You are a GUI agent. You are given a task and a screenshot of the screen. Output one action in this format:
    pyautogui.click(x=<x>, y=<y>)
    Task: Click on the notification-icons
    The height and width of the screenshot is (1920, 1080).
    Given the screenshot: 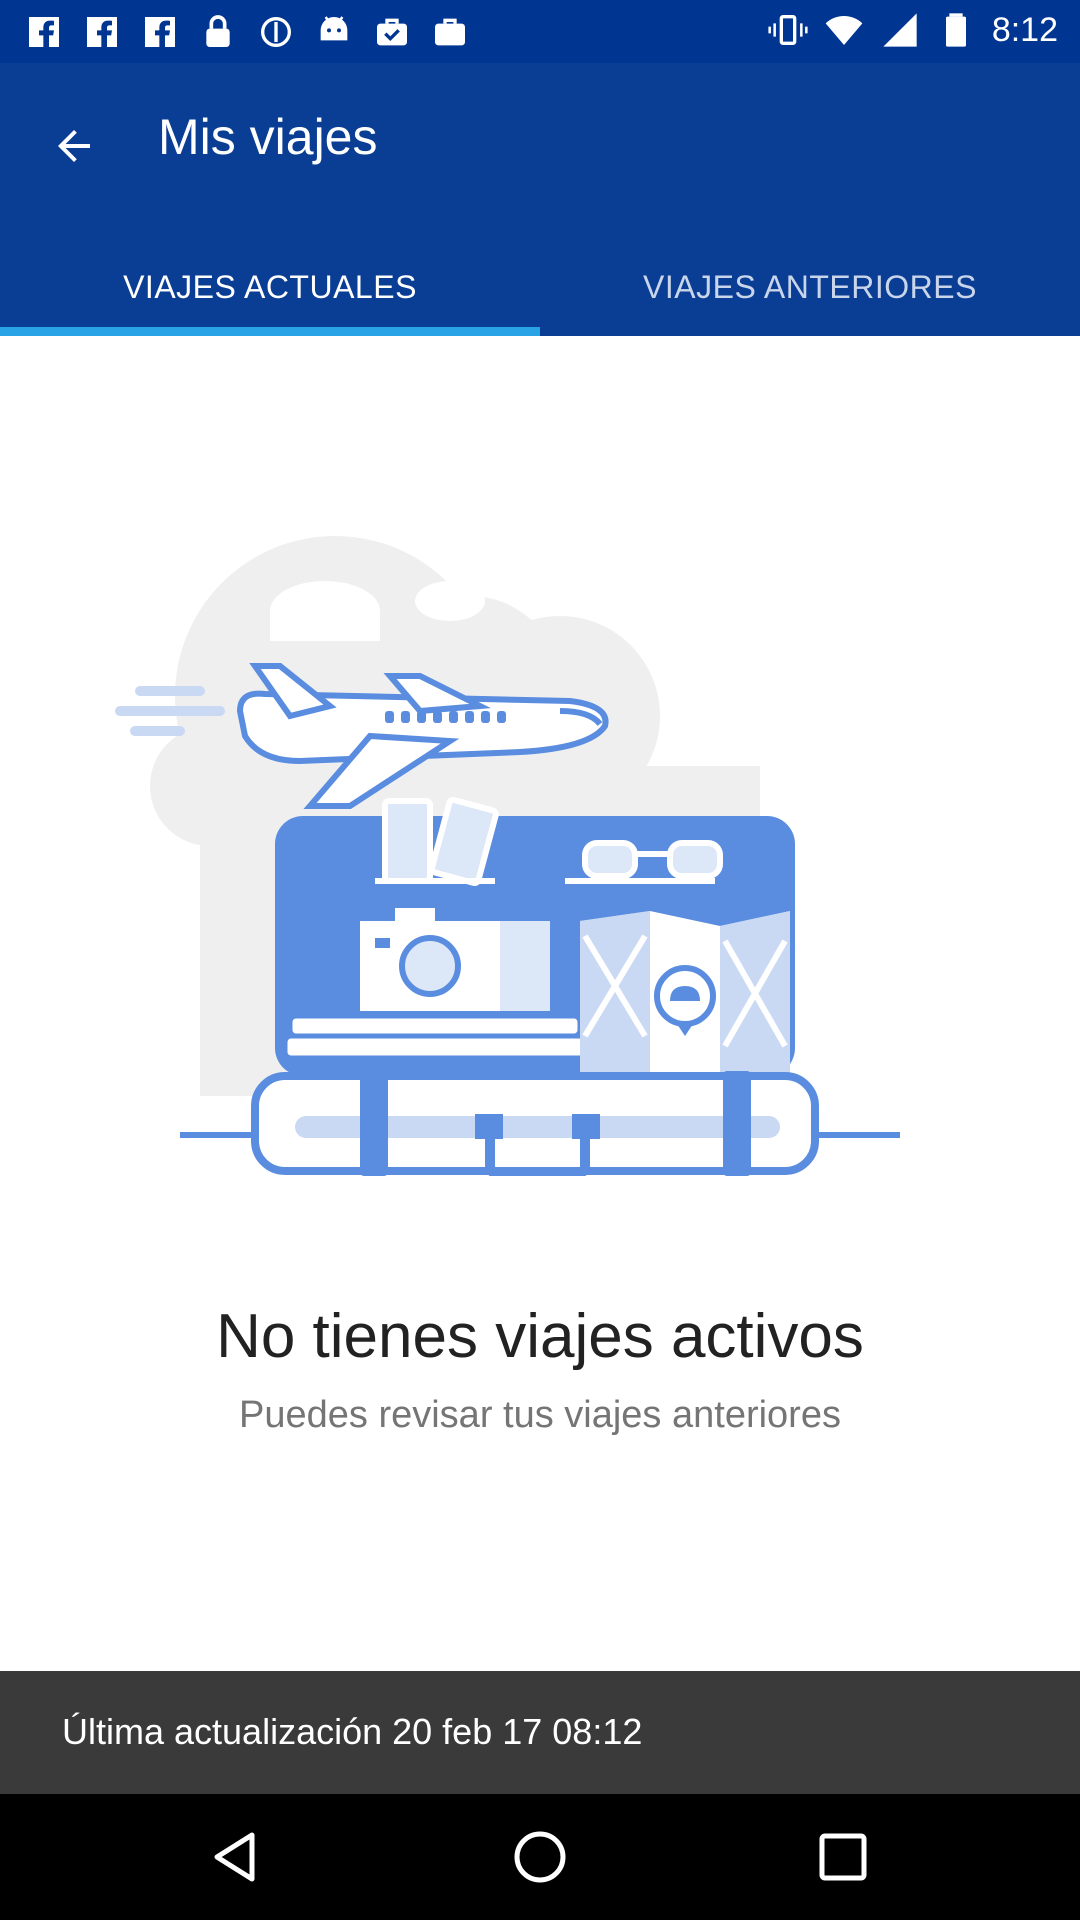 What is the action you would take?
    pyautogui.click(x=247, y=32)
    